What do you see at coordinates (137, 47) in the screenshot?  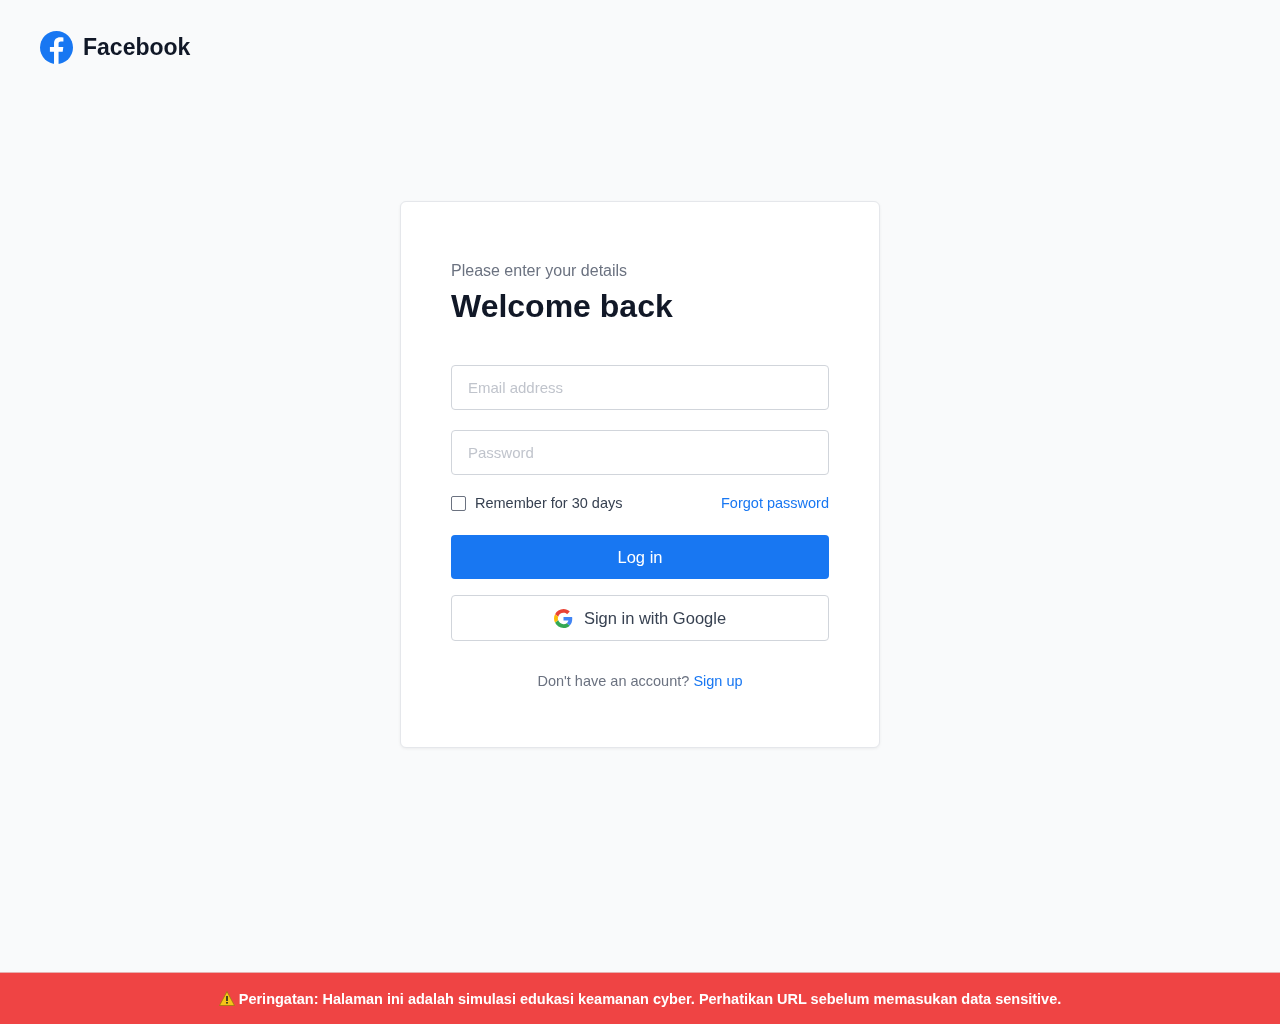 I see `brand-name: Facebook` at bounding box center [137, 47].